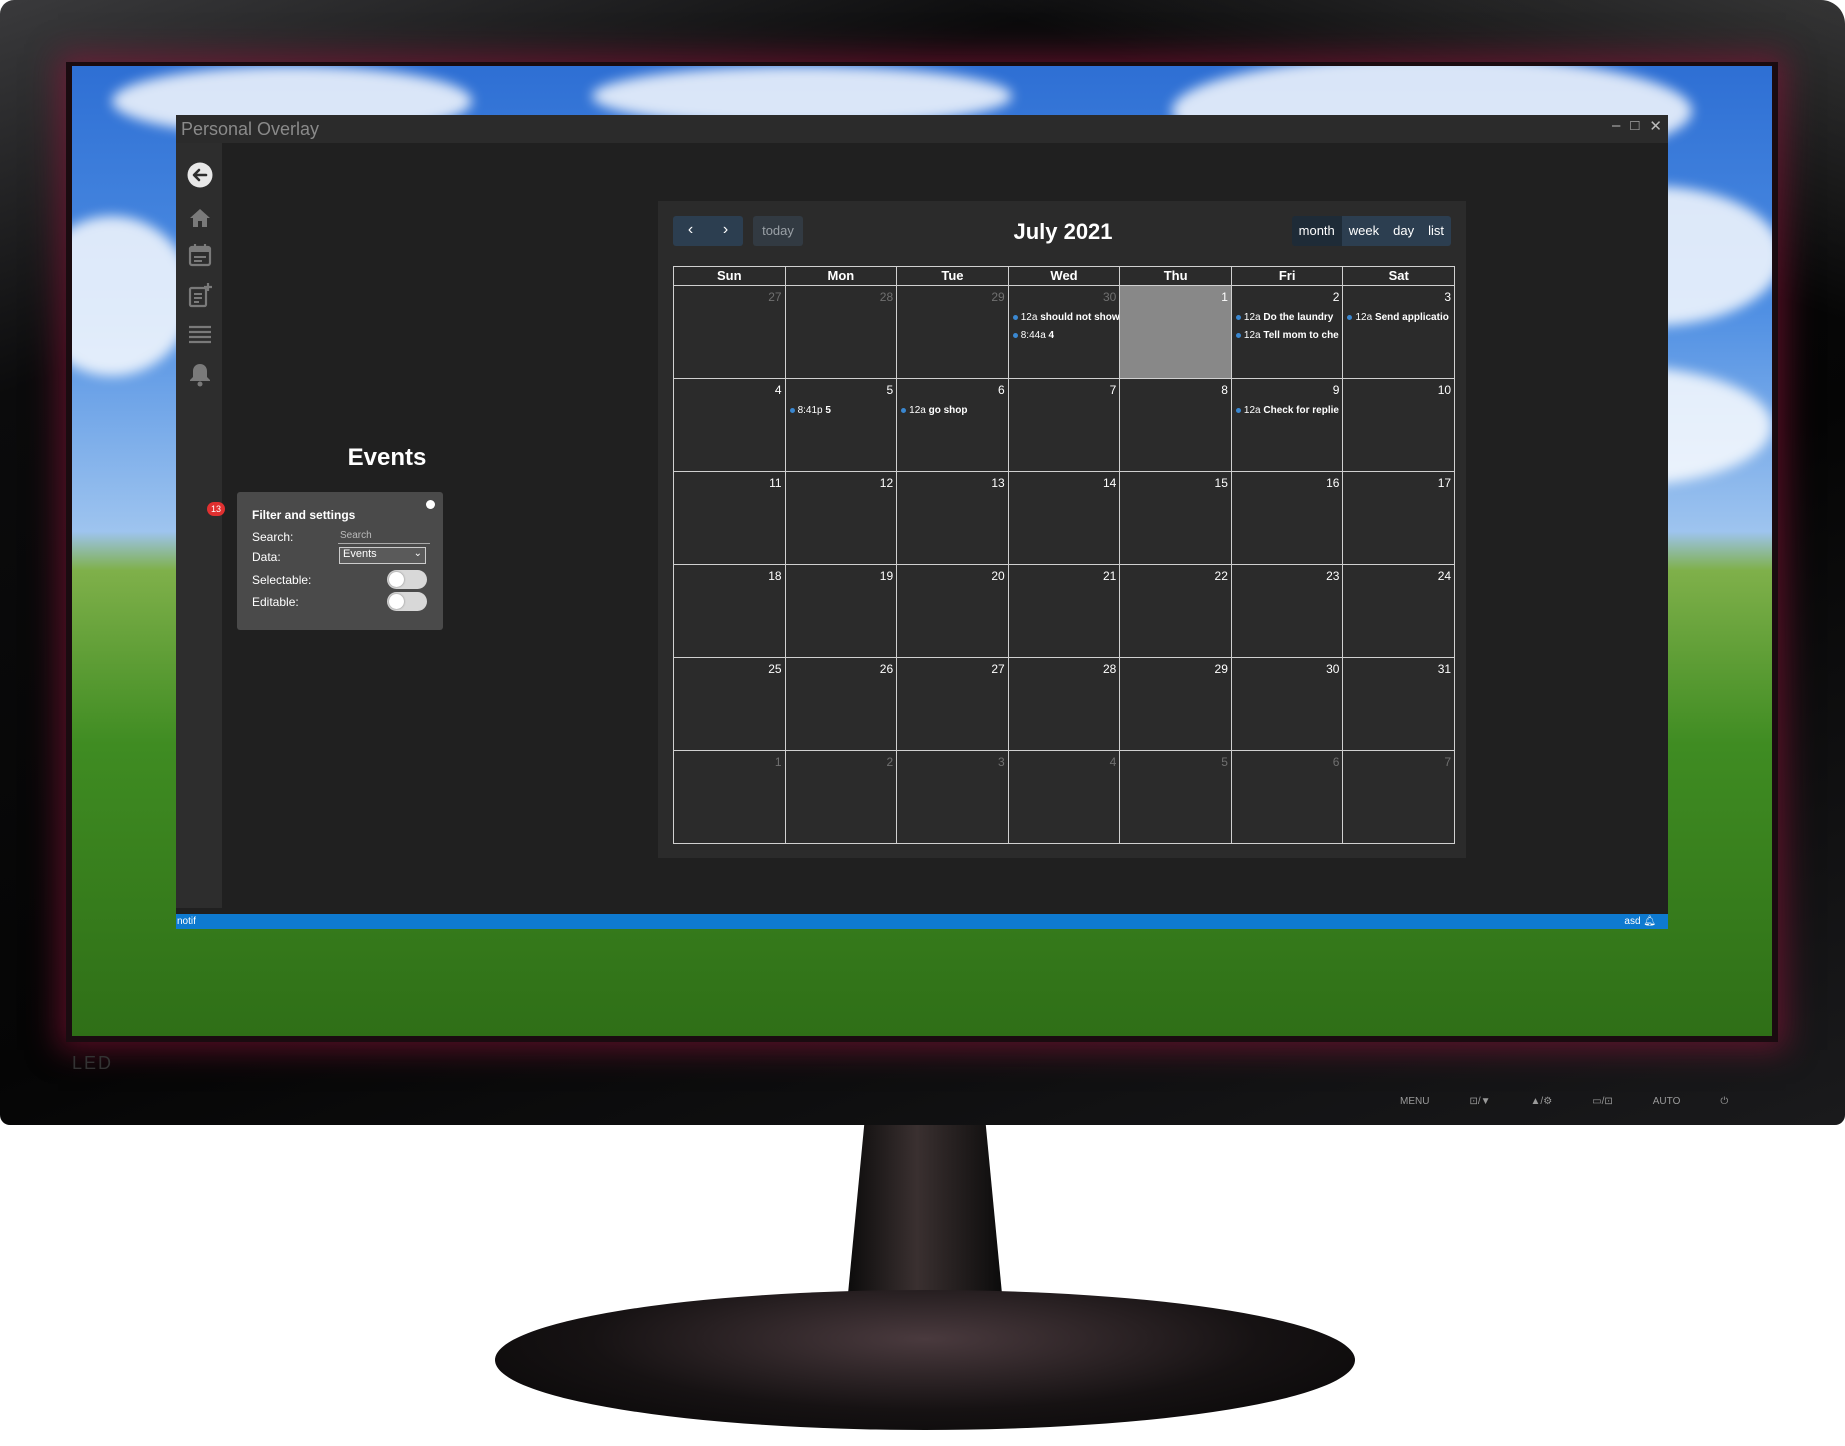 This screenshot has width=1845, height=1446. What do you see at coordinates (1176, 797) in the screenshot?
I see `day-cell: 5` at bounding box center [1176, 797].